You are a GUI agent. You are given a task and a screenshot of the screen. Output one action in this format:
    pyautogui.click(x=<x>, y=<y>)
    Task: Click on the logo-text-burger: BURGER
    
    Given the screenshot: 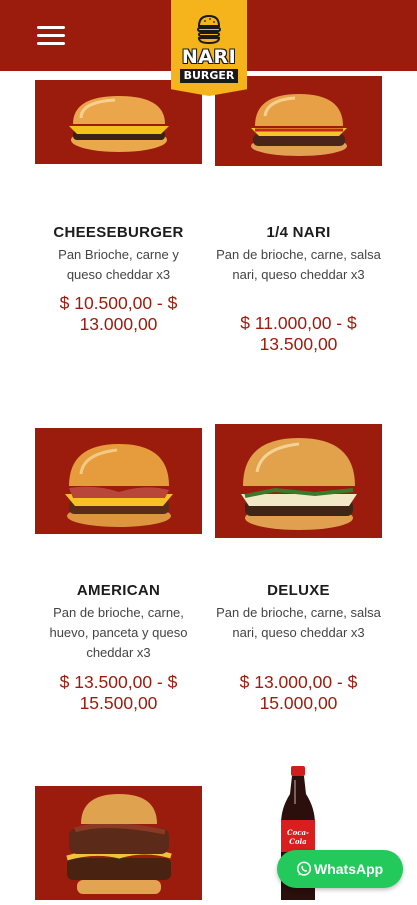 What is the action you would take?
    pyautogui.click(x=209, y=76)
    